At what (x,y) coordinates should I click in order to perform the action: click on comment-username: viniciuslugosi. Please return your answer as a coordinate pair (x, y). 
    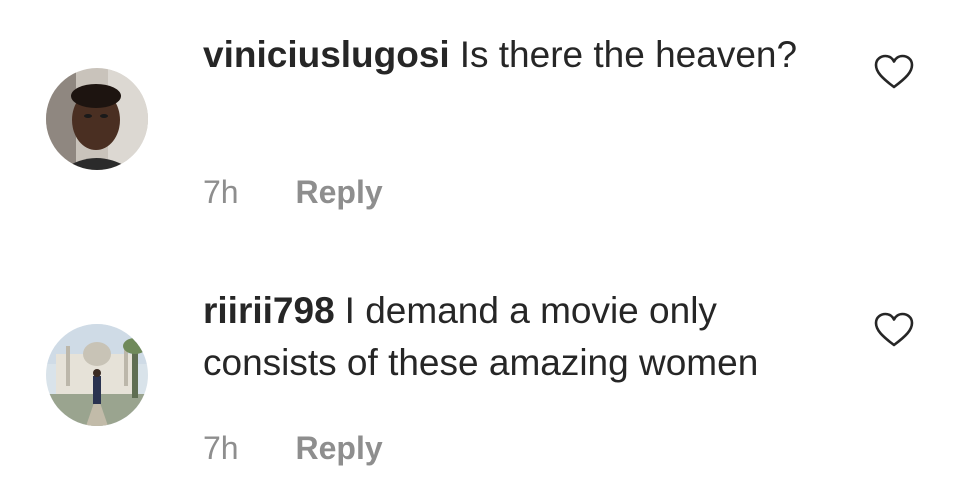
    Looking at the image, I should click on (326, 54).